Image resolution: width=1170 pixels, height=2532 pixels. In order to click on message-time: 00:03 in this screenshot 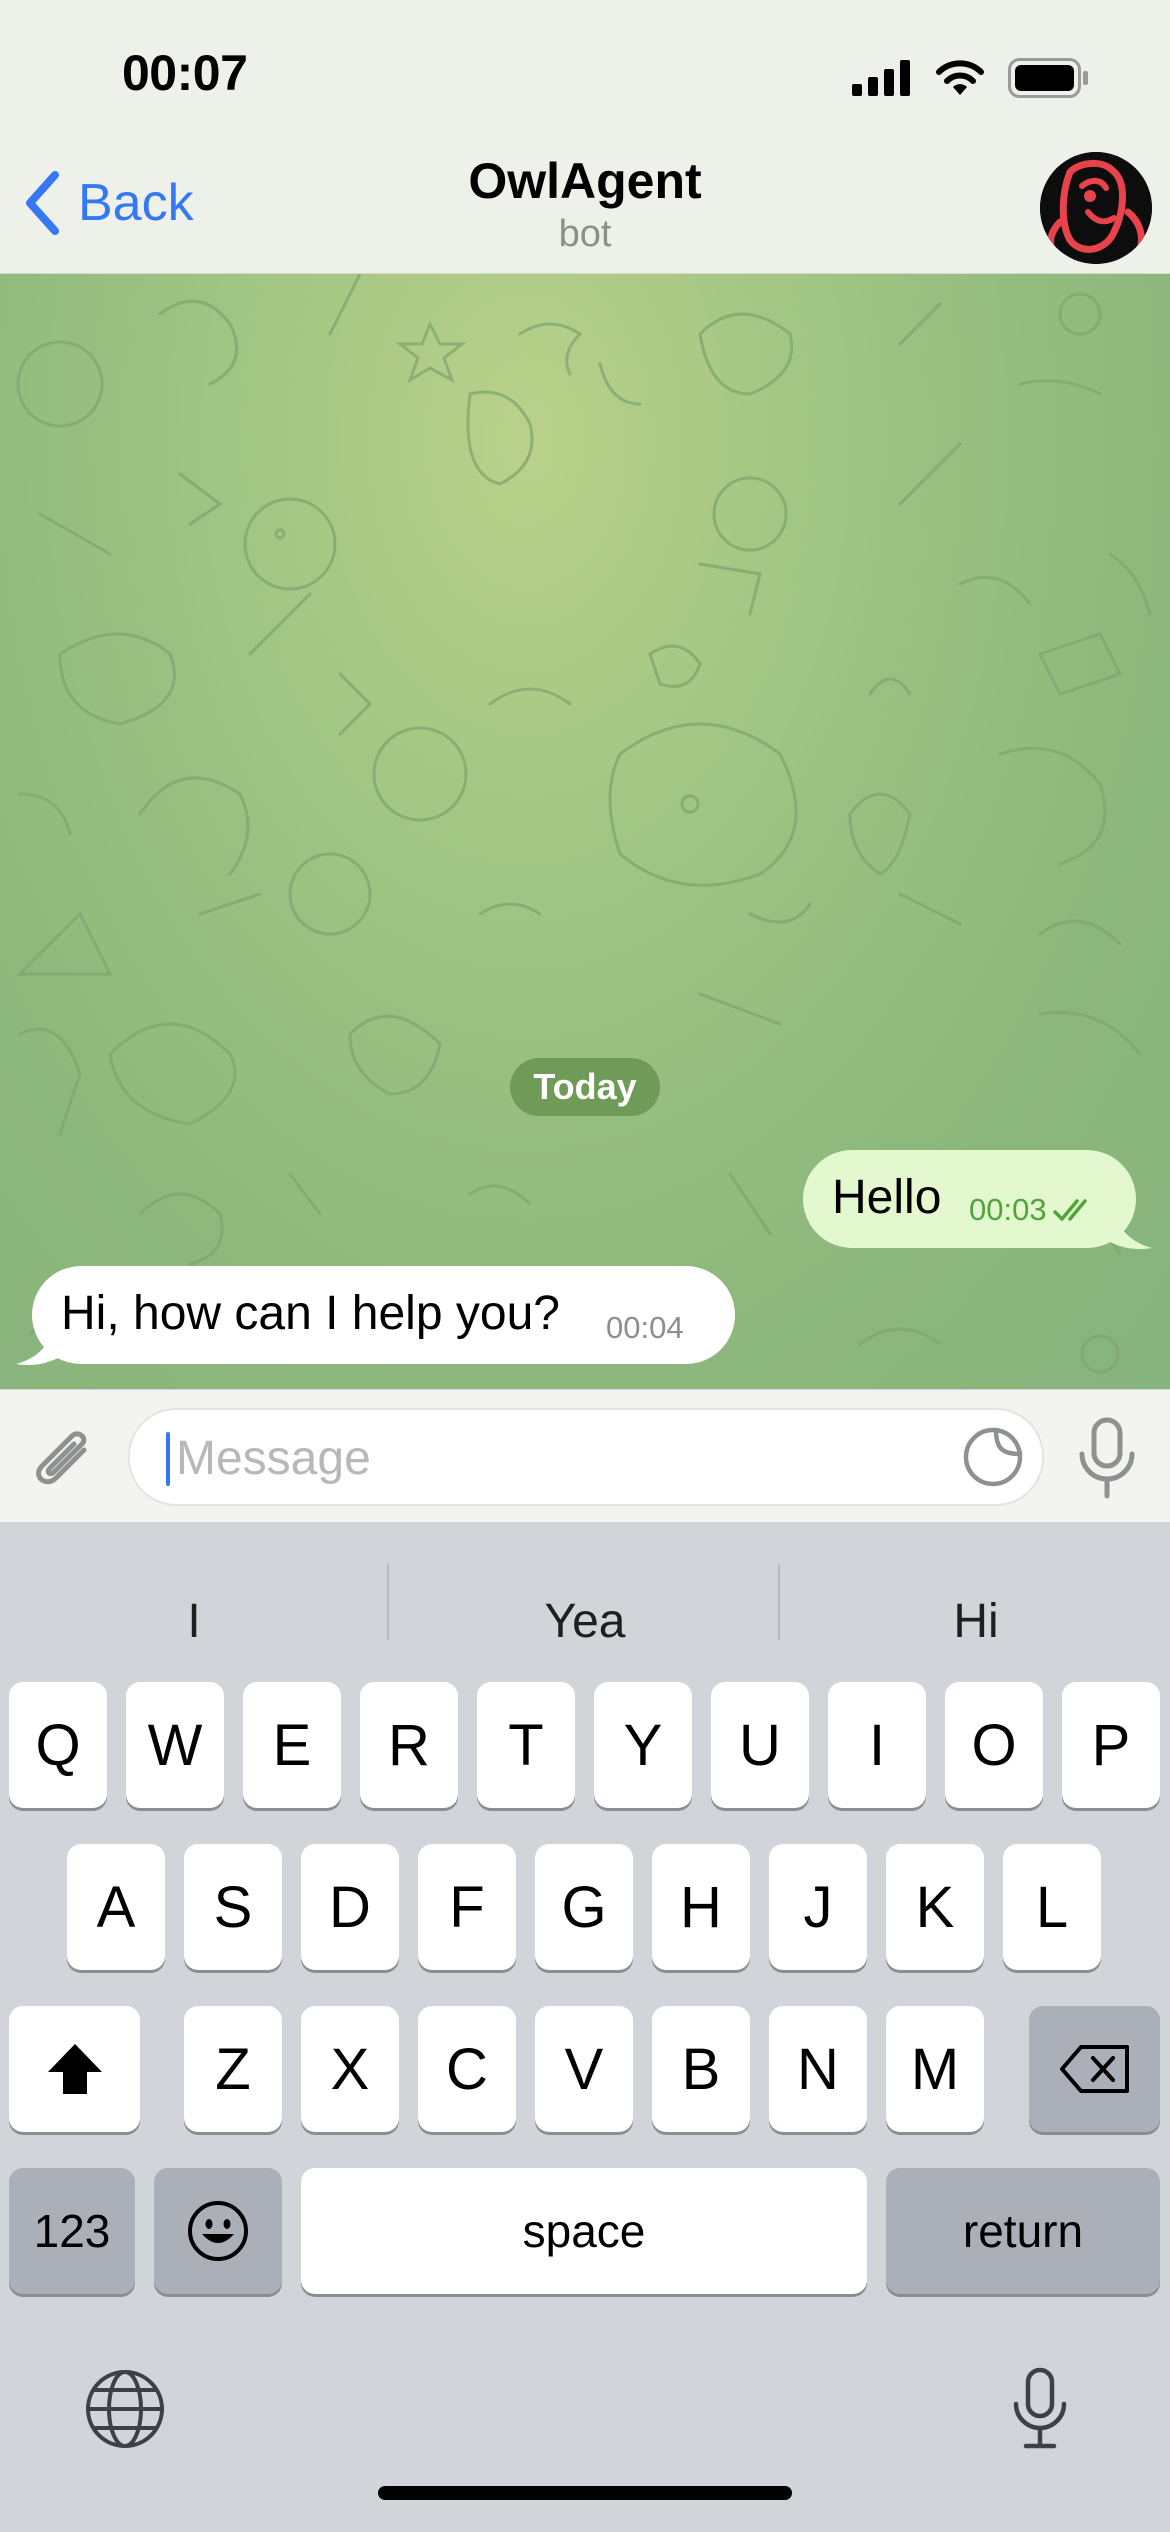, I will do `click(1008, 1209)`.